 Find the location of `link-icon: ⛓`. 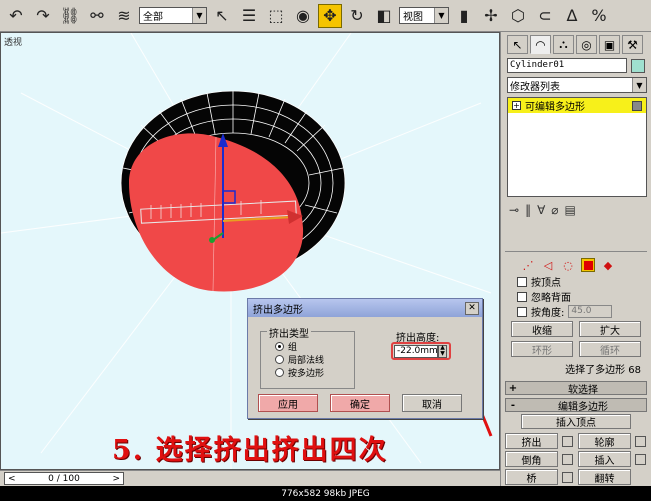

link-icon: ⛓ is located at coordinates (70, 16).